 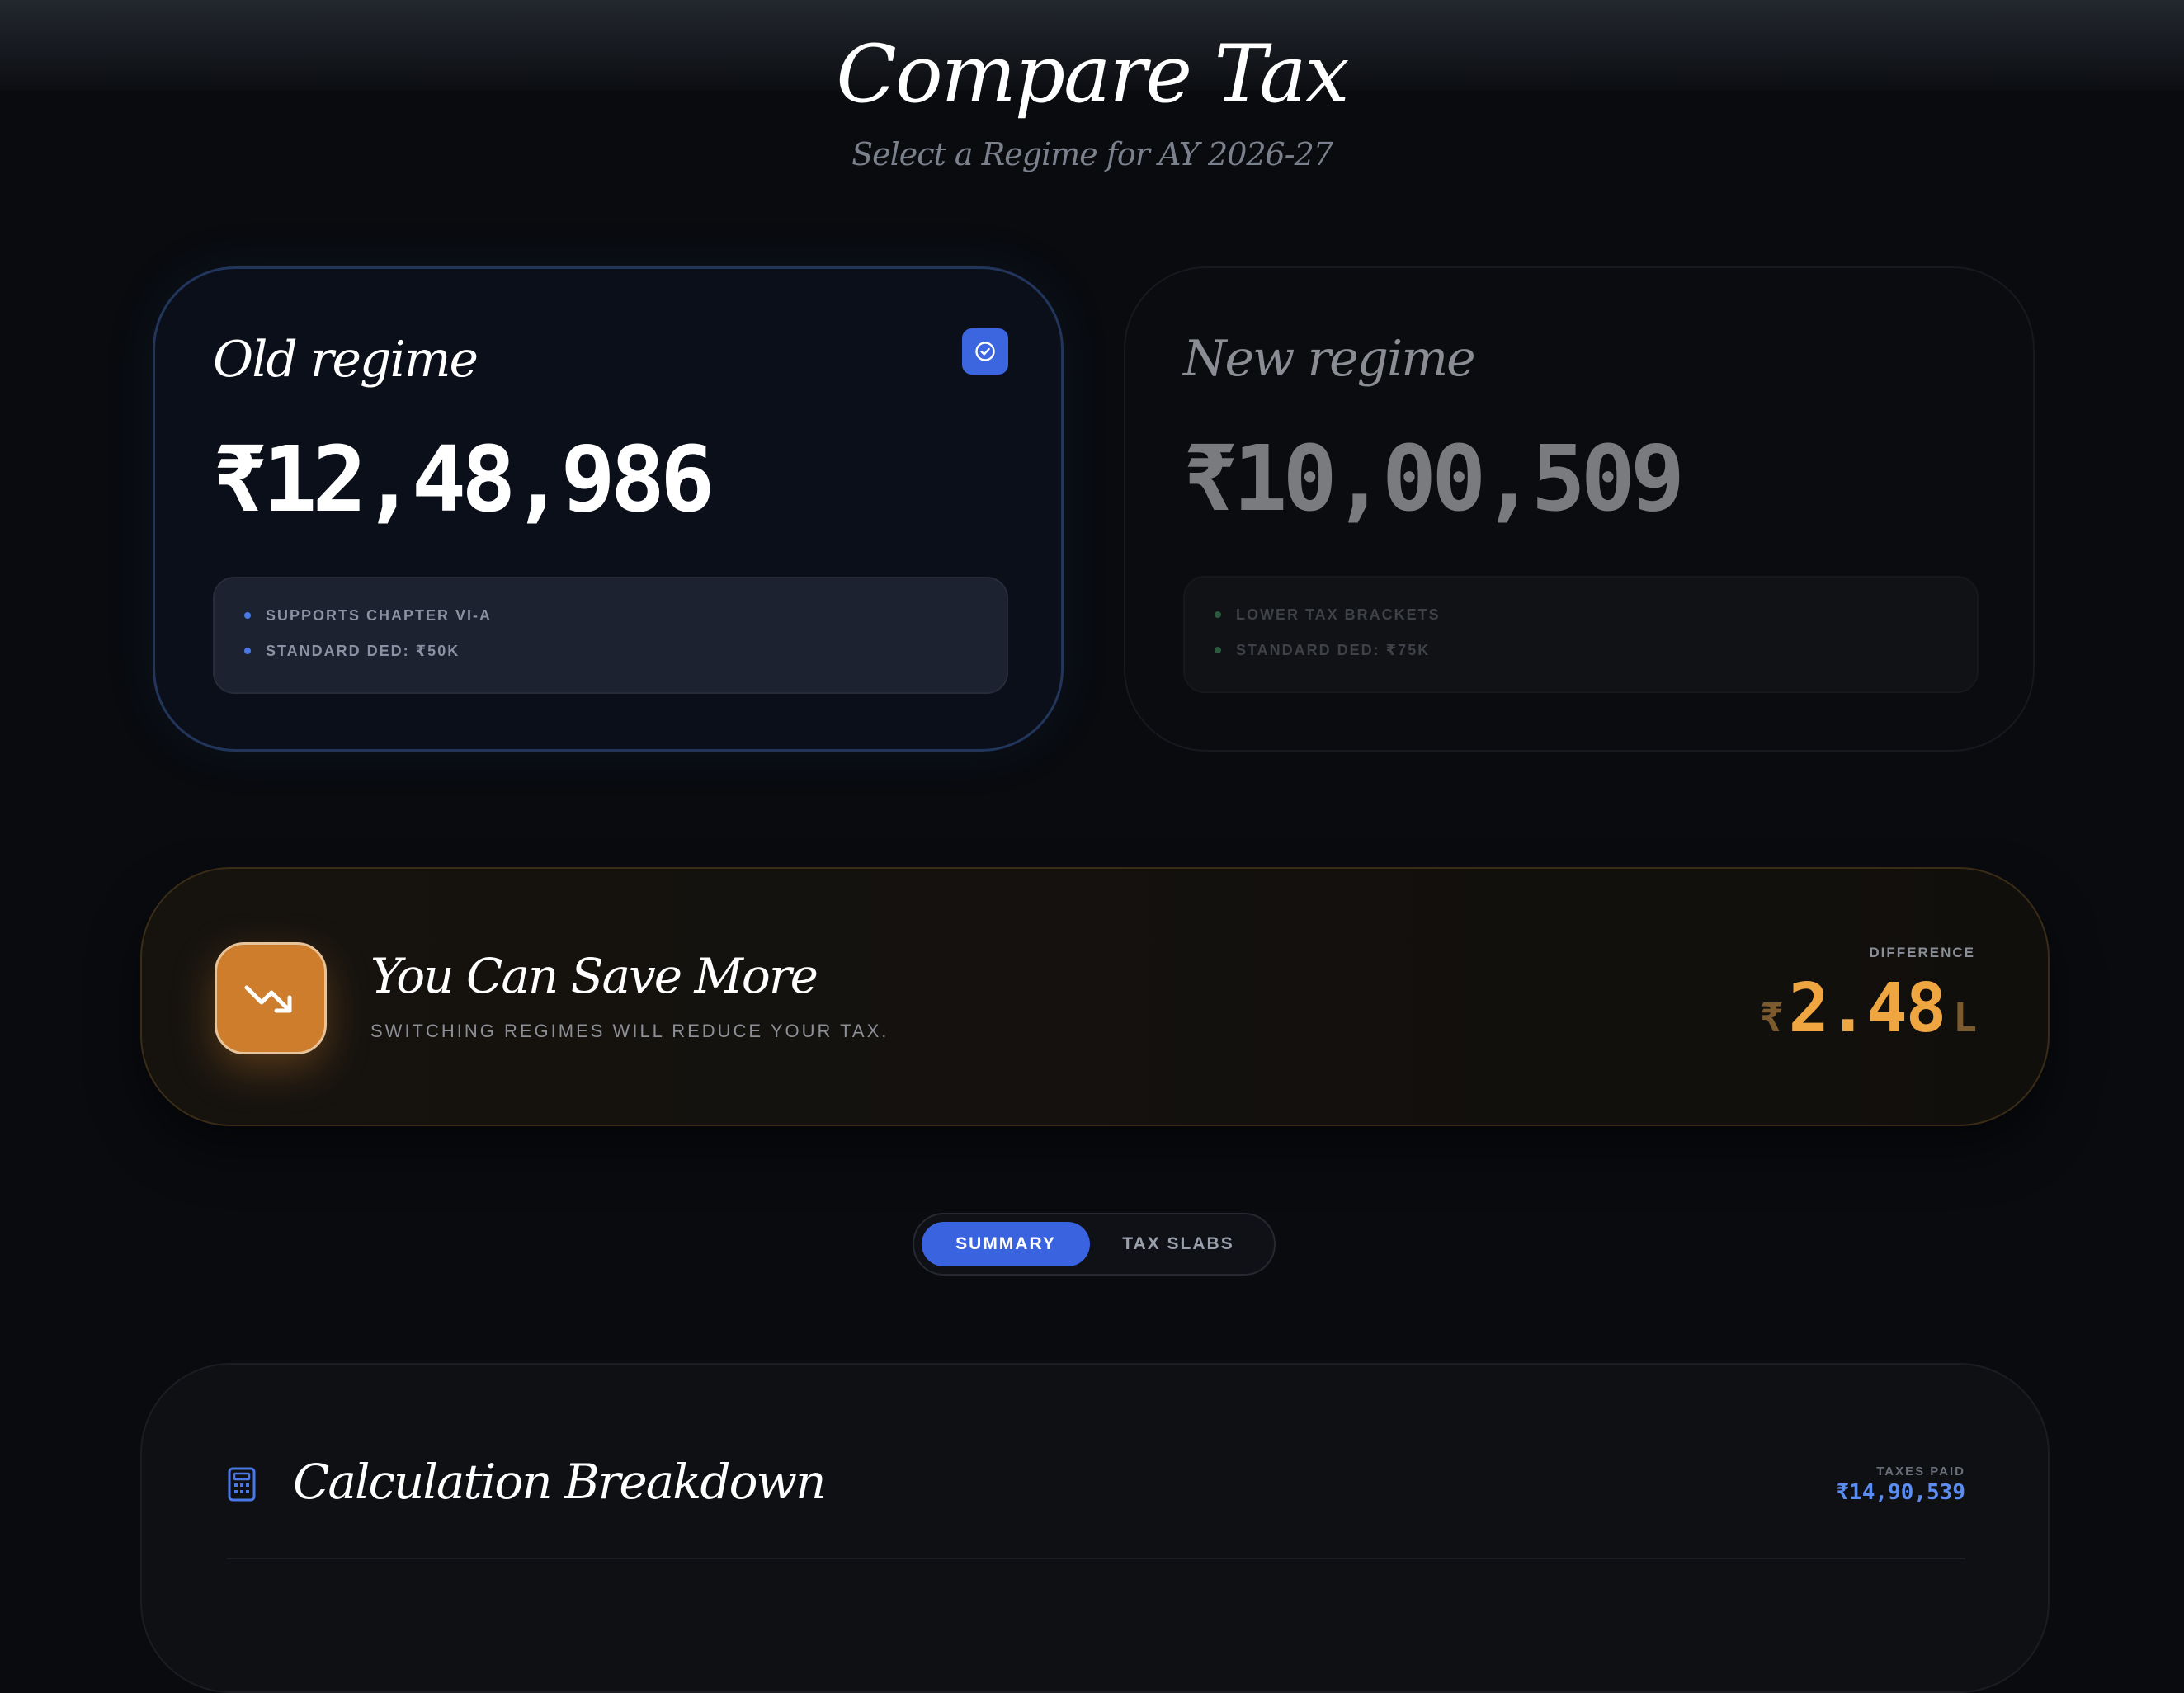 What do you see at coordinates (594, 976) in the screenshot?
I see `savings-title: You Can Save More` at bounding box center [594, 976].